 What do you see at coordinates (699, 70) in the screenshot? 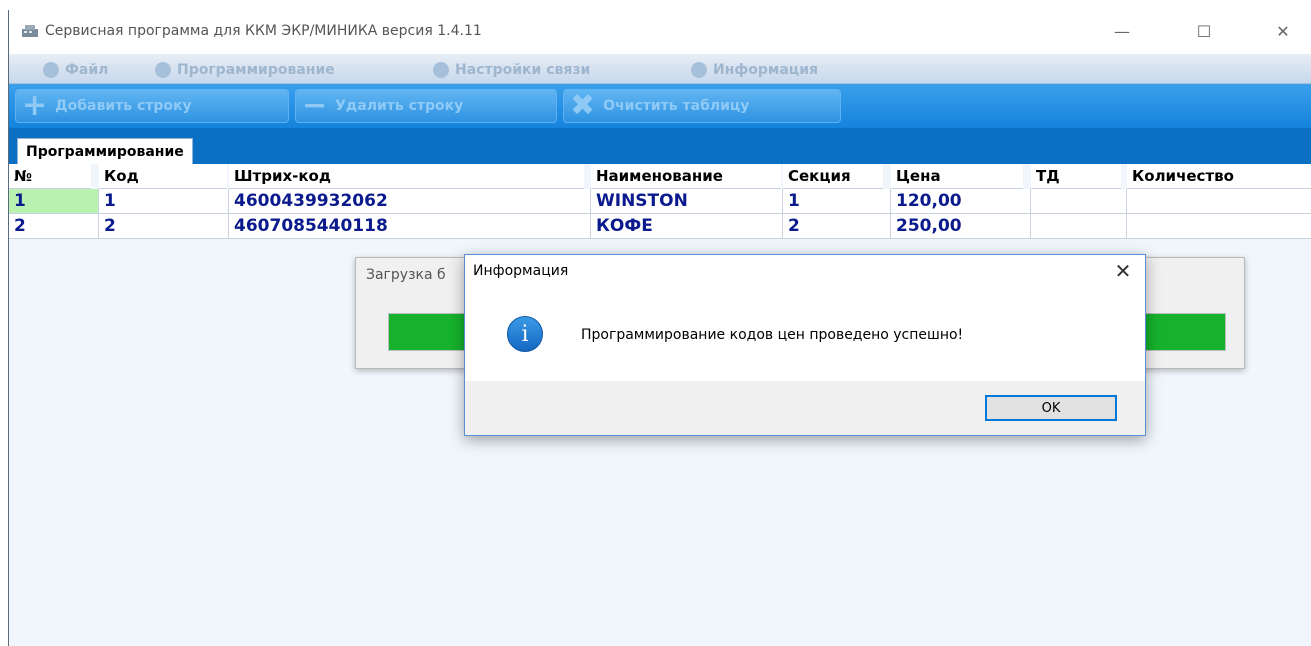
I see `info-icon` at bounding box center [699, 70].